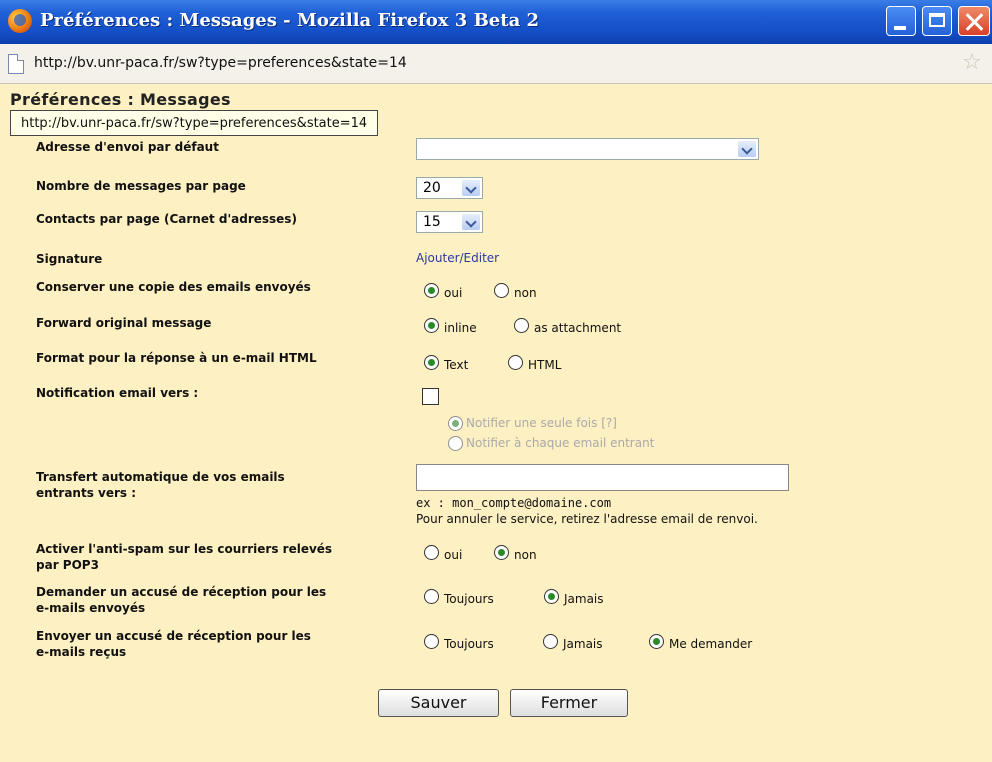  What do you see at coordinates (449, 222) in the screenshot?
I see `contacts-per-page-select: 15` at bounding box center [449, 222].